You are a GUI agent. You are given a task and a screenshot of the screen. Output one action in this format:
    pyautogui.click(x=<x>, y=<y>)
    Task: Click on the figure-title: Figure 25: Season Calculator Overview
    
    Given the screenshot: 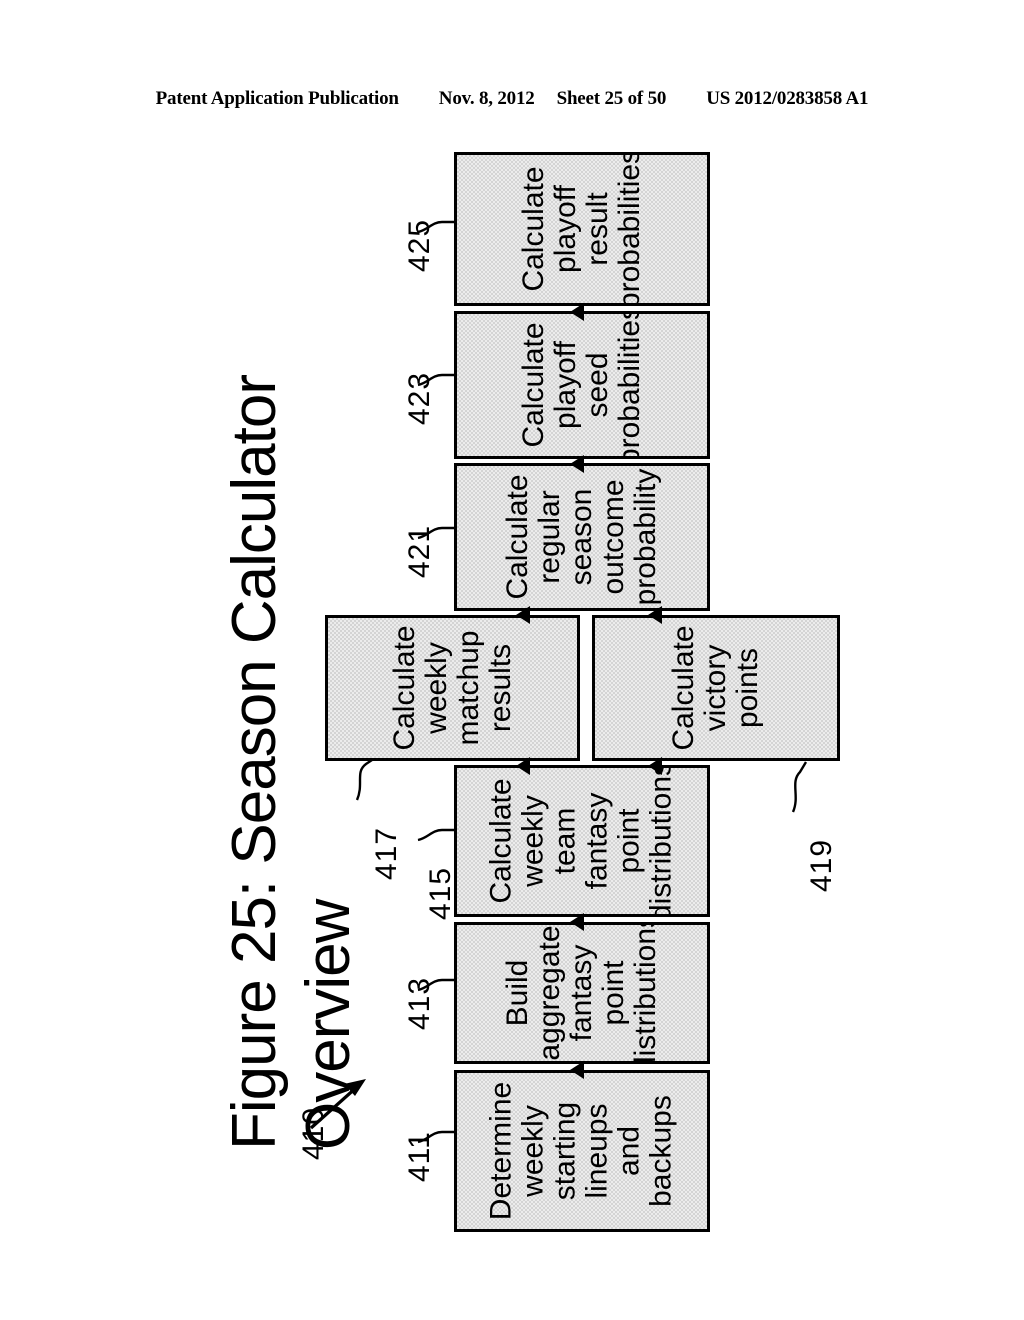 What is the action you would take?
    pyautogui.click(x=256, y=720)
    